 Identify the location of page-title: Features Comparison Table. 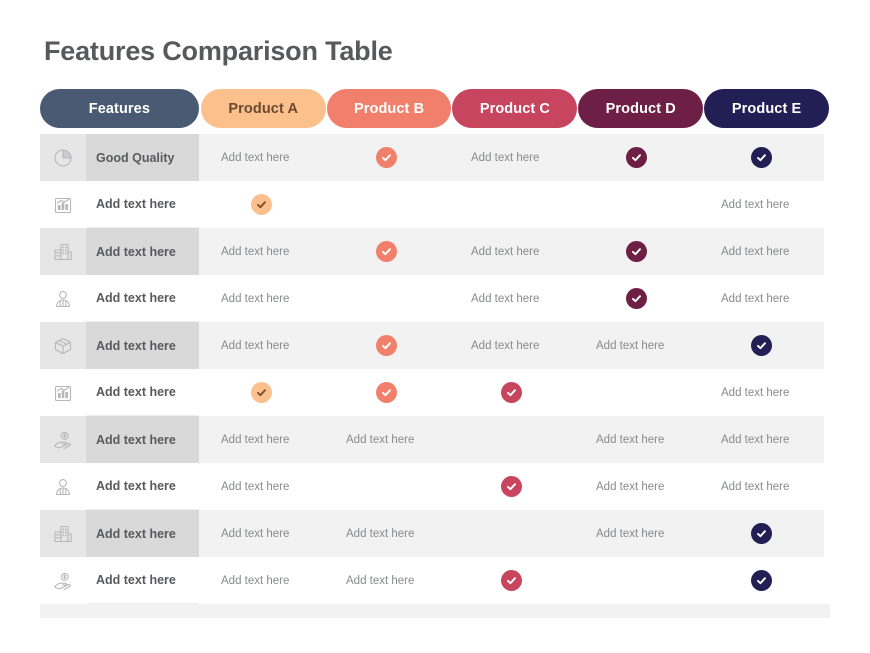
(218, 51).